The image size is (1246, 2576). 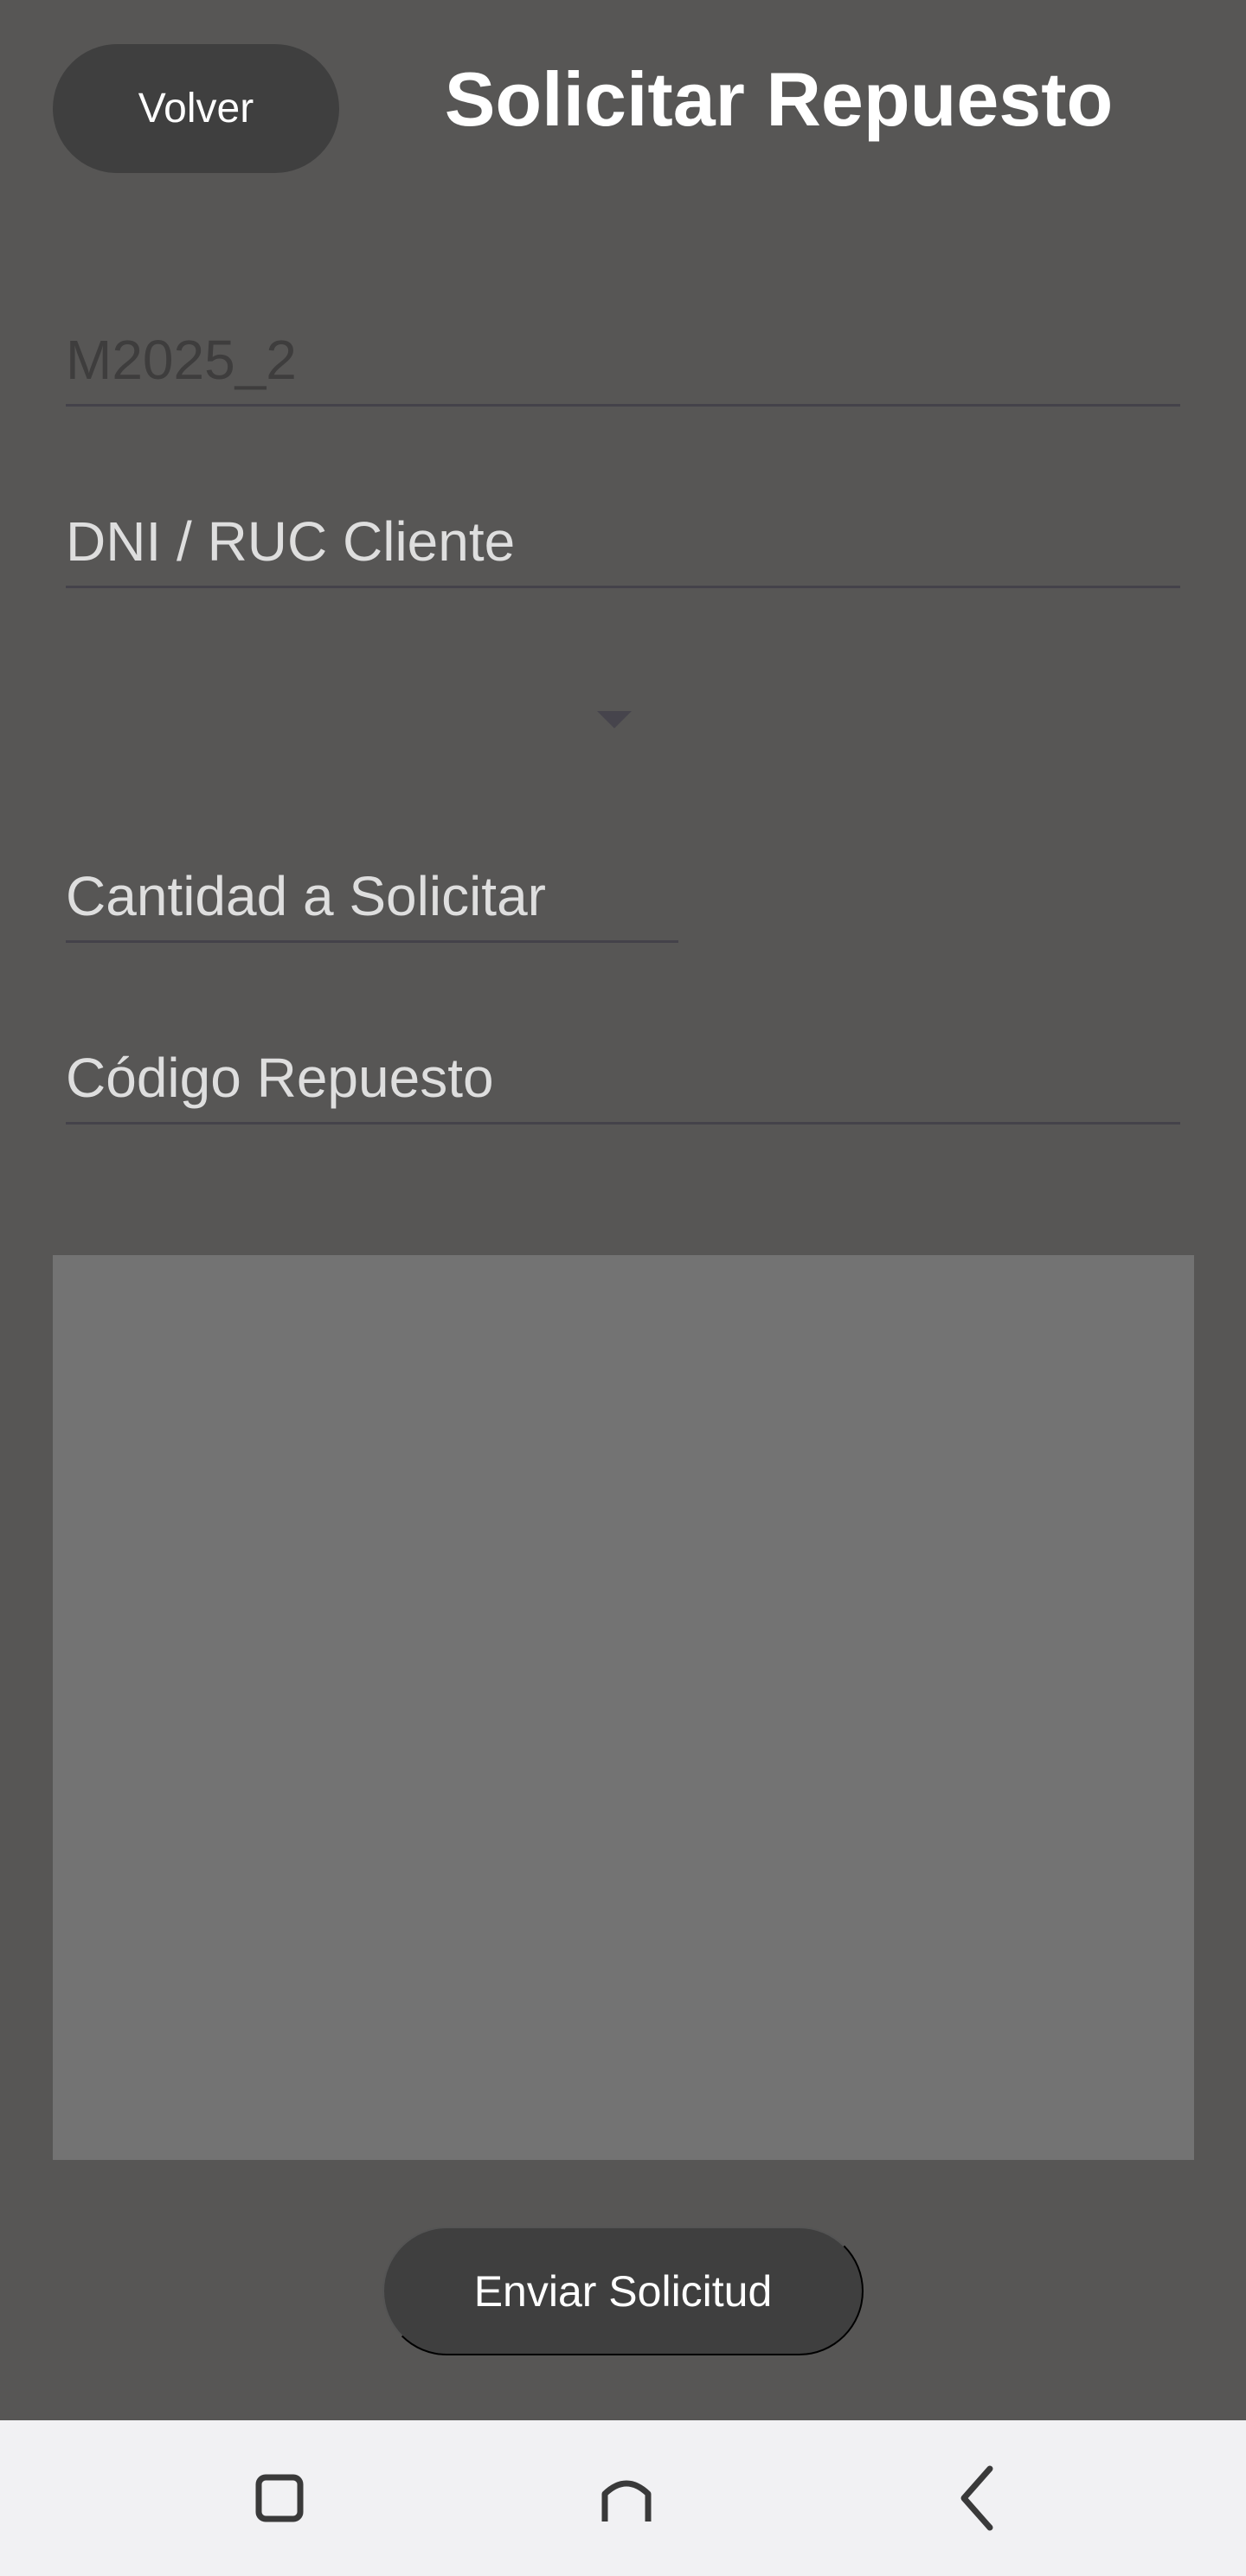 I want to click on nav-back-button, so click(x=978, y=2498).